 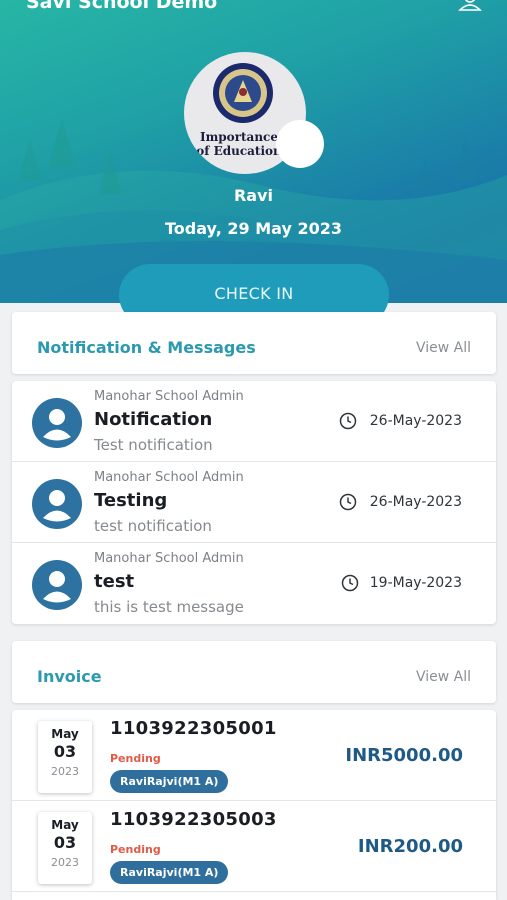 I want to click on notifications-title: Notification & Messages, so click(x=146, y=347).